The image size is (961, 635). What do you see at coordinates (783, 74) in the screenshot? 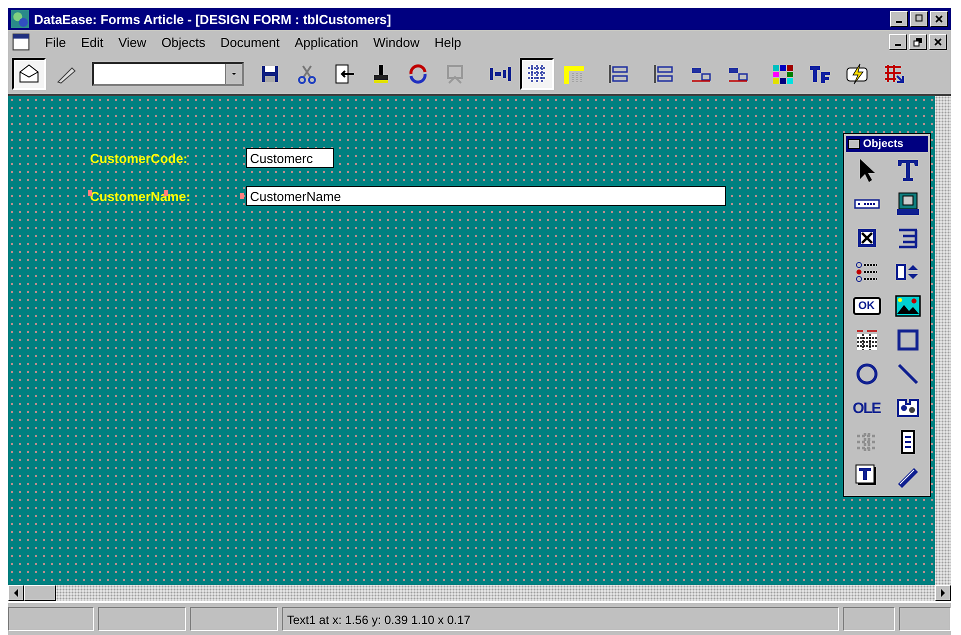
I see `palette-icon` at bounding box center [783, 74].